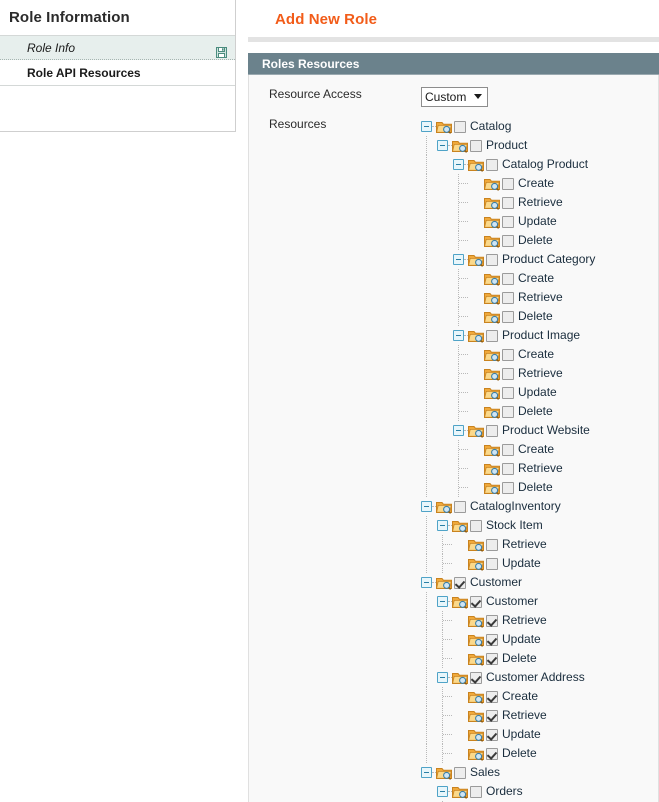 The width and height of the screenshot is (659, 802). Describe the element at coordinates (539, 145) in the screenshot. I see `tree-node: Product` at that location.